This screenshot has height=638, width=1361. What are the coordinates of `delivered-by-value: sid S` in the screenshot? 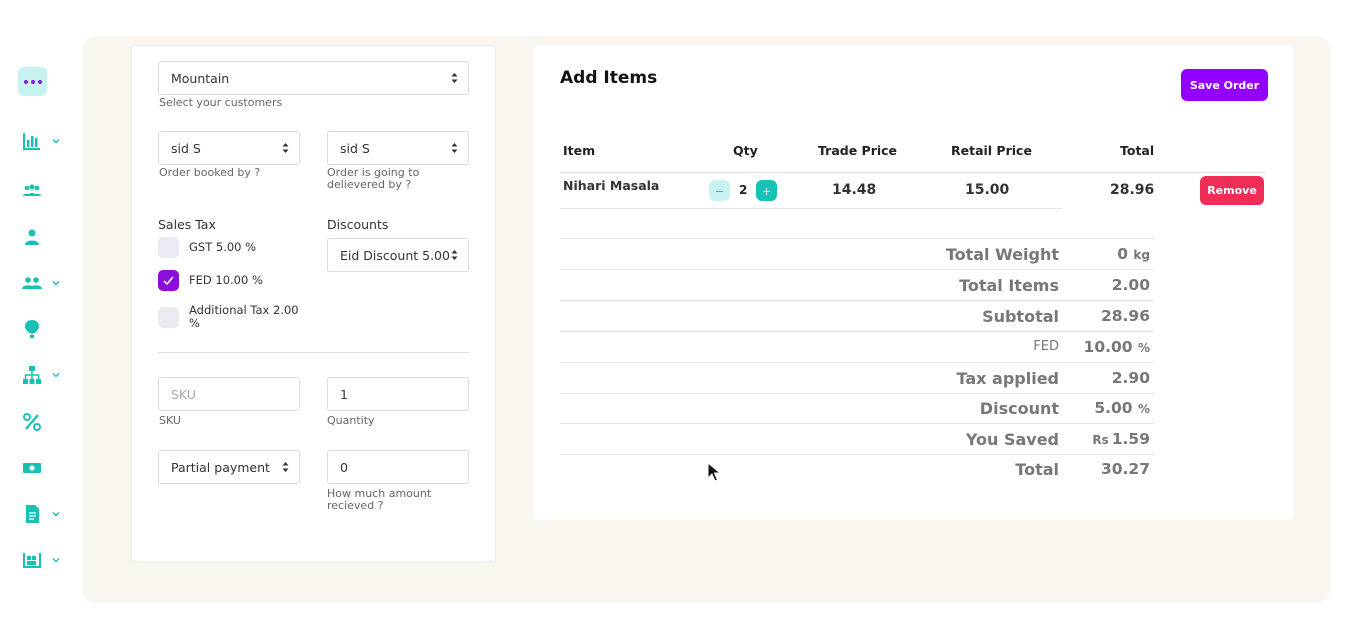 It's located at (355, 148).